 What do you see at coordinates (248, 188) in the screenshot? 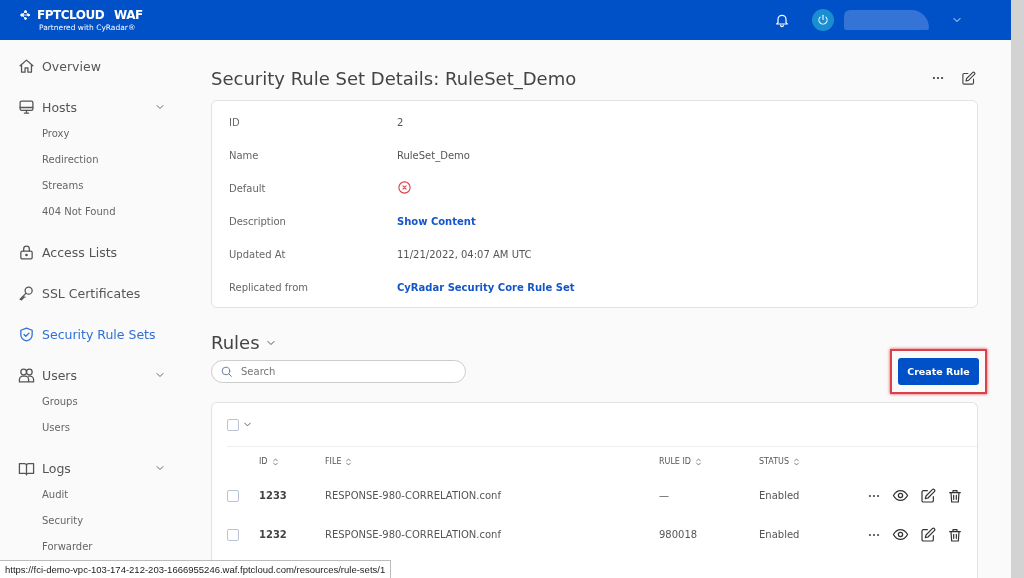
I see `field-label: Default` at bounding box center [248, 188].